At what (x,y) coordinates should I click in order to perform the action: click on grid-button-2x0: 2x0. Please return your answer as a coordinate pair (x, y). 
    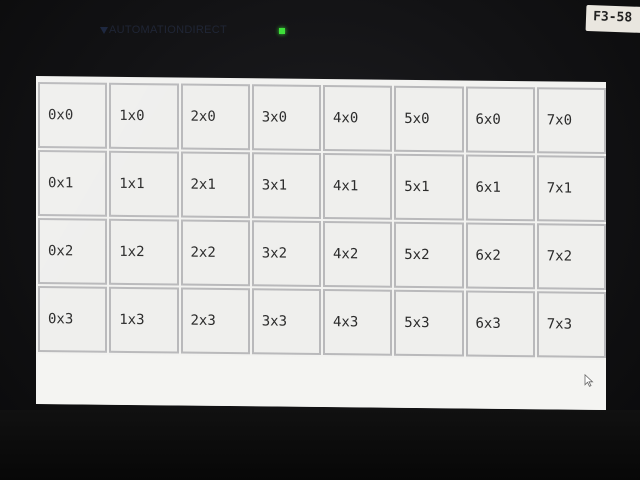
    Looking at the image, I should click on (215, 117).